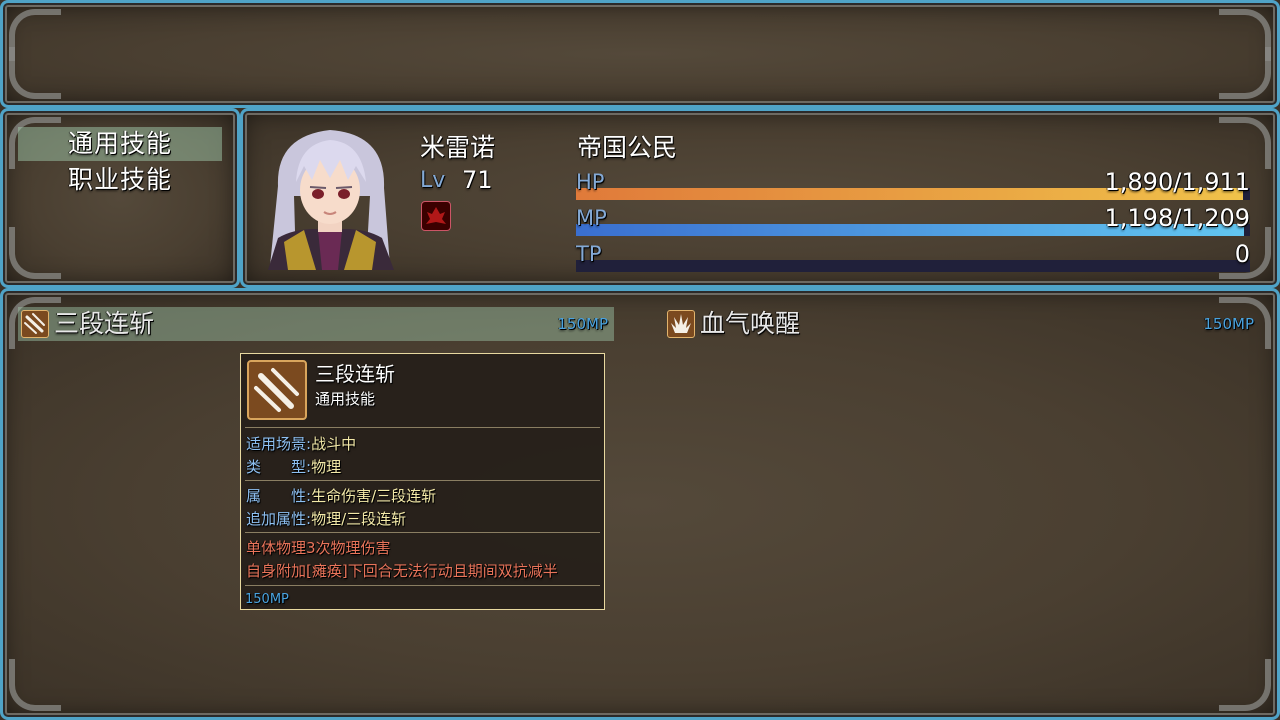  I want to click on category-class-skills: 职业技能, so click(120, 180).